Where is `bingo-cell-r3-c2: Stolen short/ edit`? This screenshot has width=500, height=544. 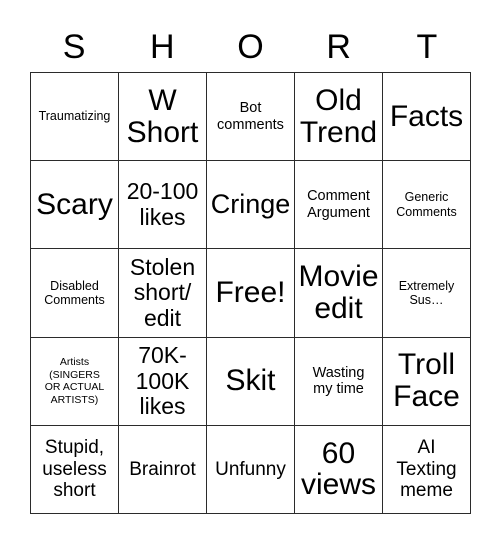 bingo-cell-r3-c2: Stolen short/ edit is located at coordinates (163, 293).